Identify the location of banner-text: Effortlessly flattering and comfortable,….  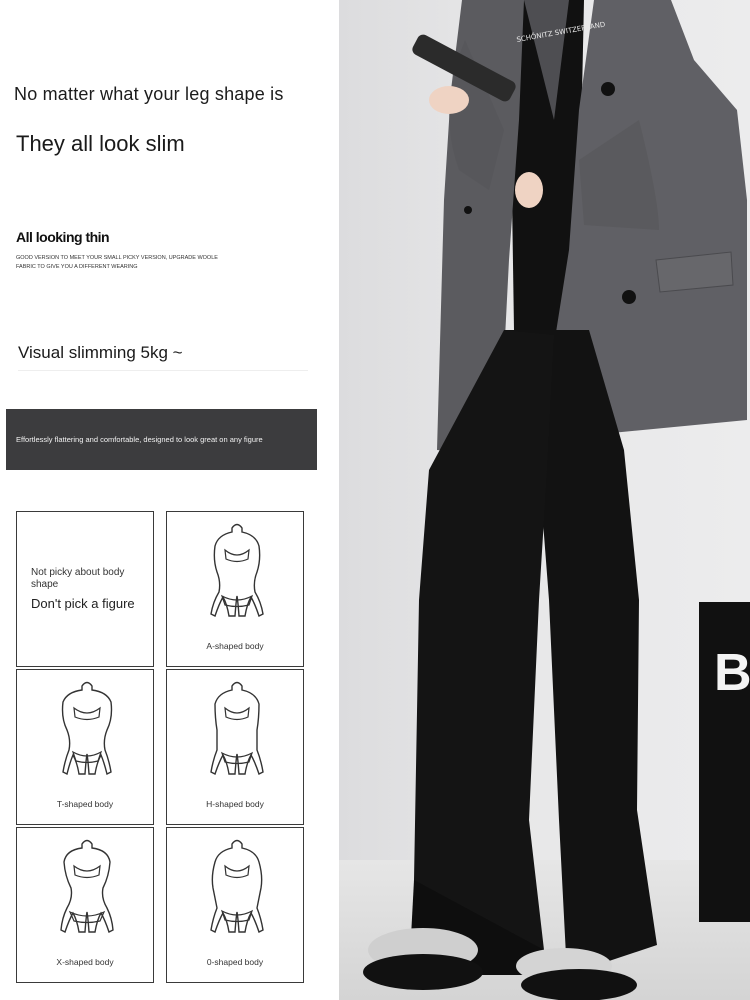
(139, 439).